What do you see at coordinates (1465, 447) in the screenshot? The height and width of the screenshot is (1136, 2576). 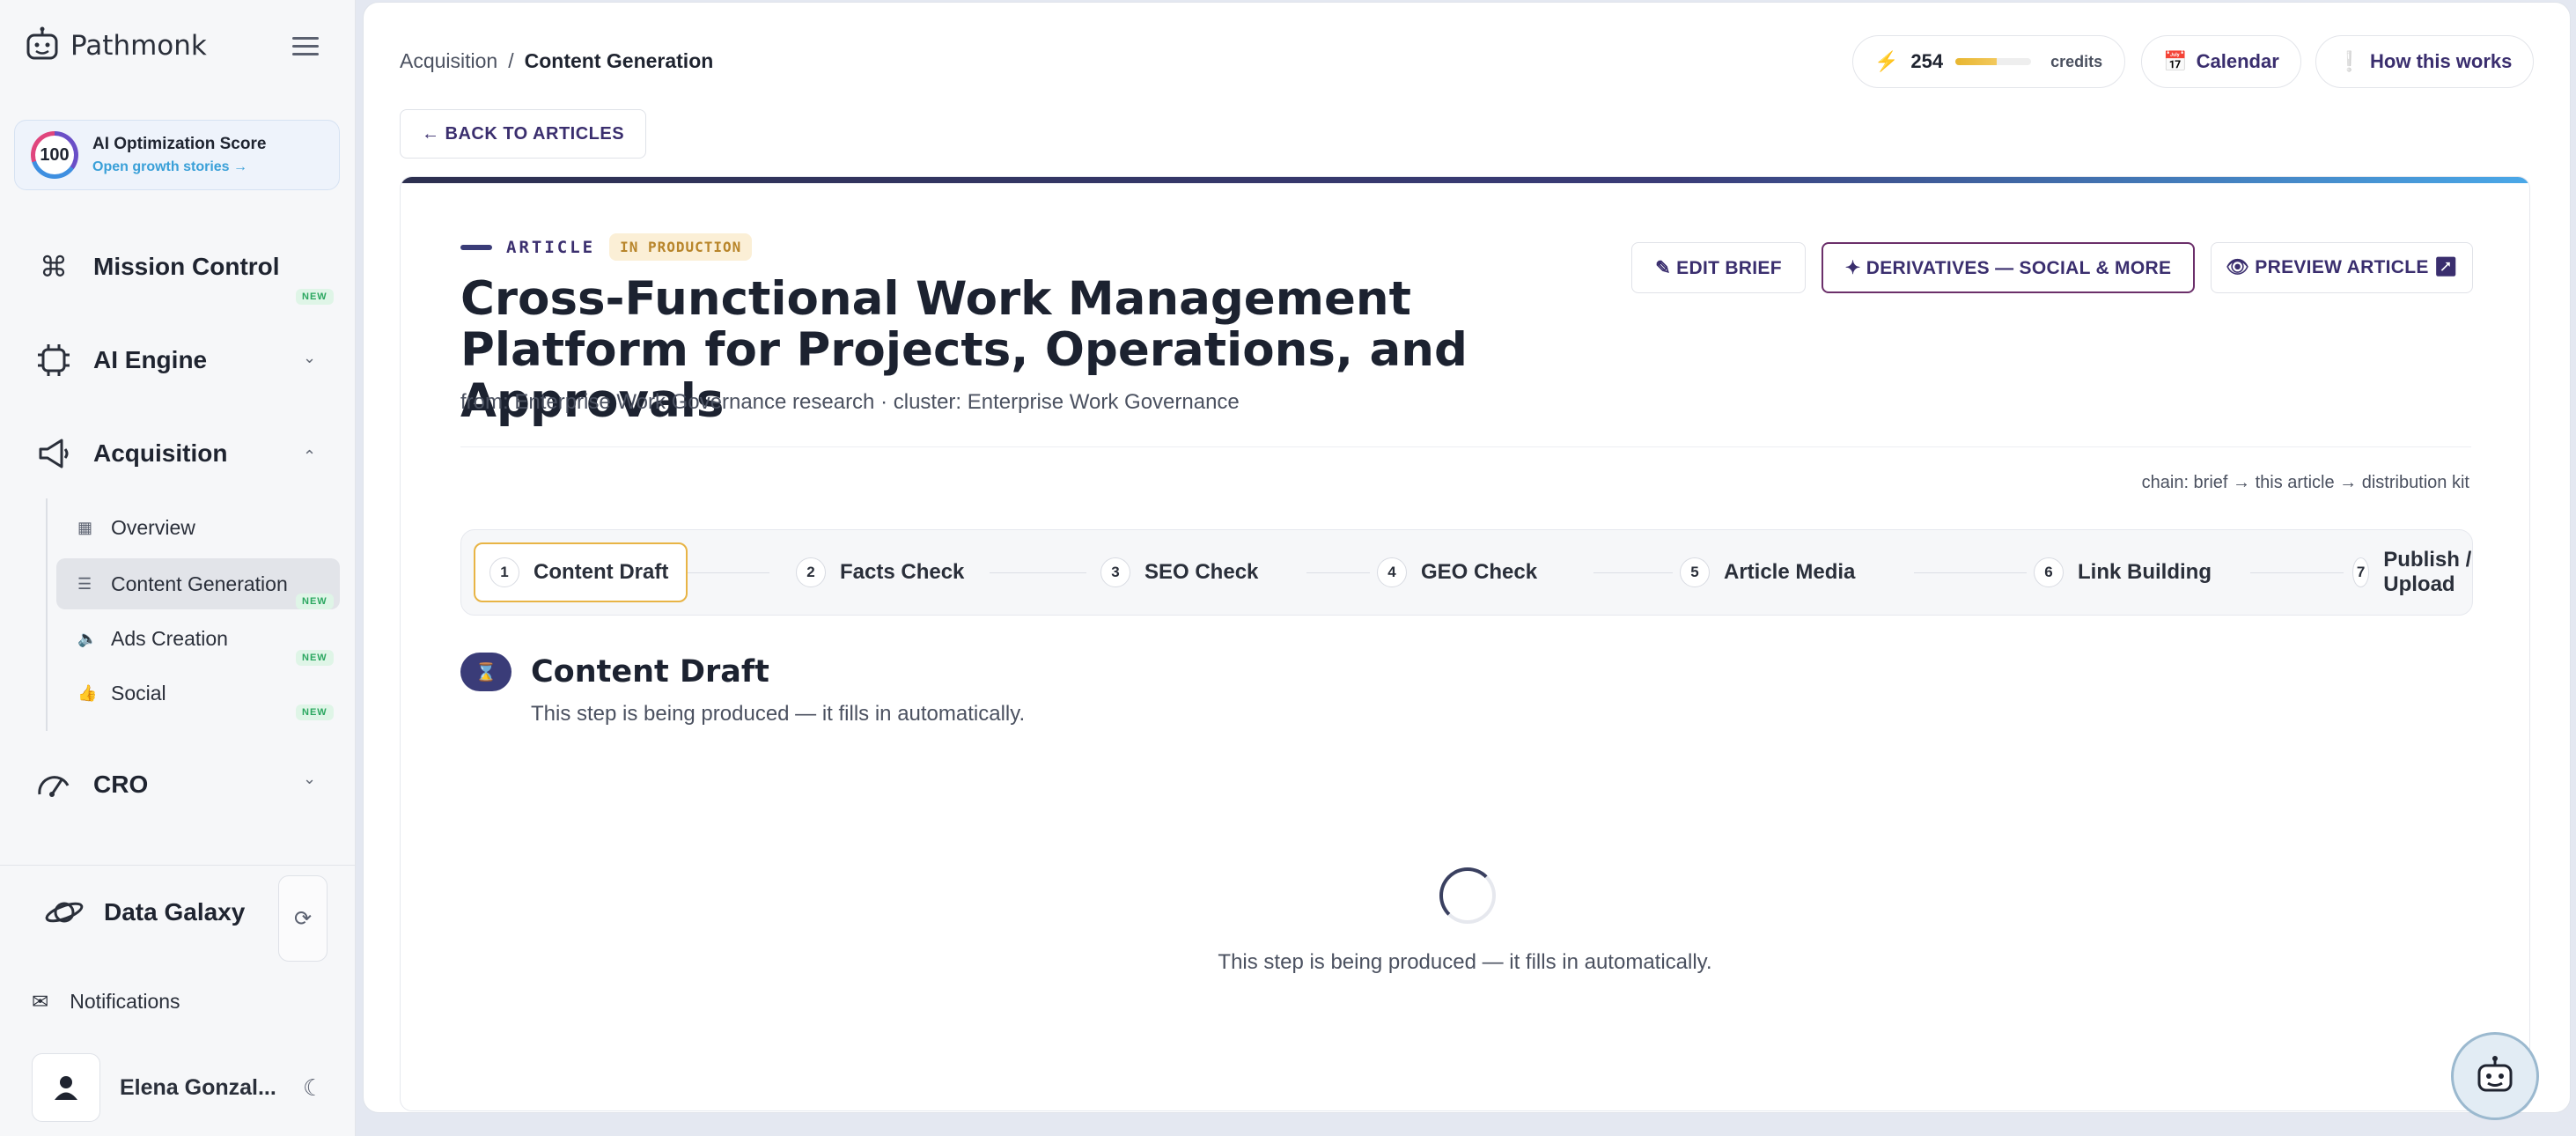 I see `card-divider` at bounding box center [1465, 447].